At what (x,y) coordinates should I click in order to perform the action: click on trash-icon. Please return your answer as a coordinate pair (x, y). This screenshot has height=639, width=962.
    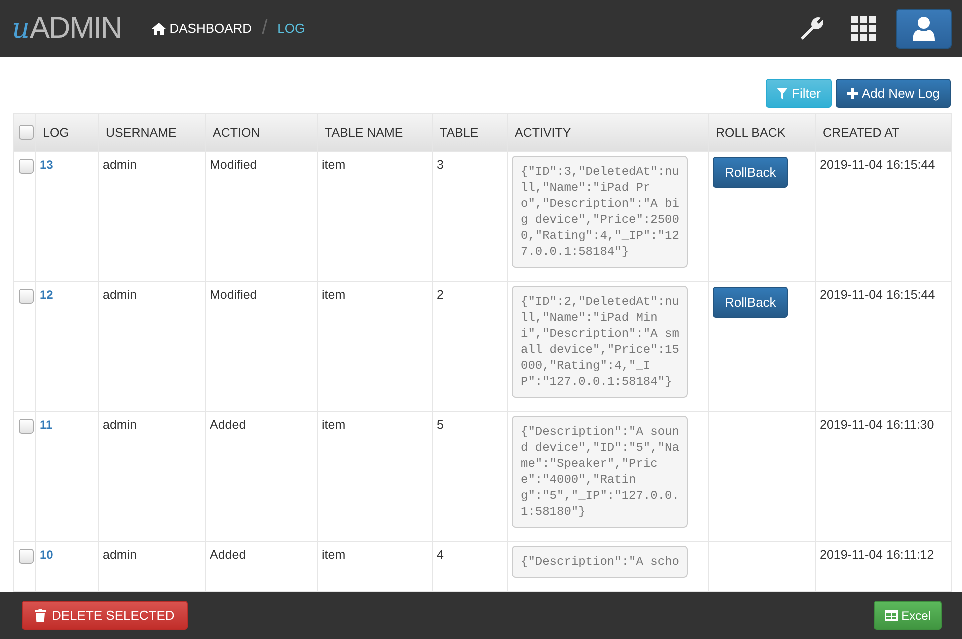
    Looking at the image, I should click on (40, 615).